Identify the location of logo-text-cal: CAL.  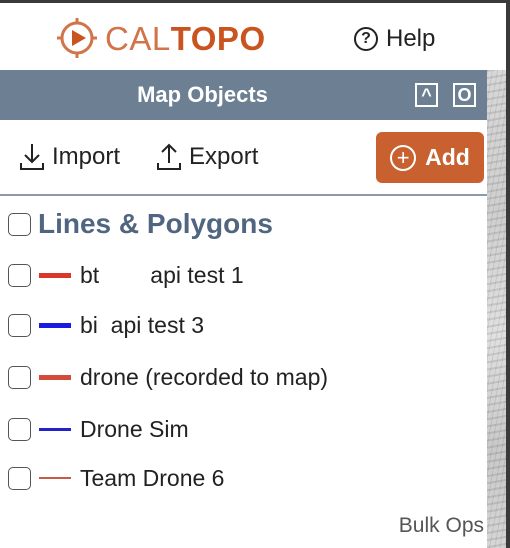
(138, 38).